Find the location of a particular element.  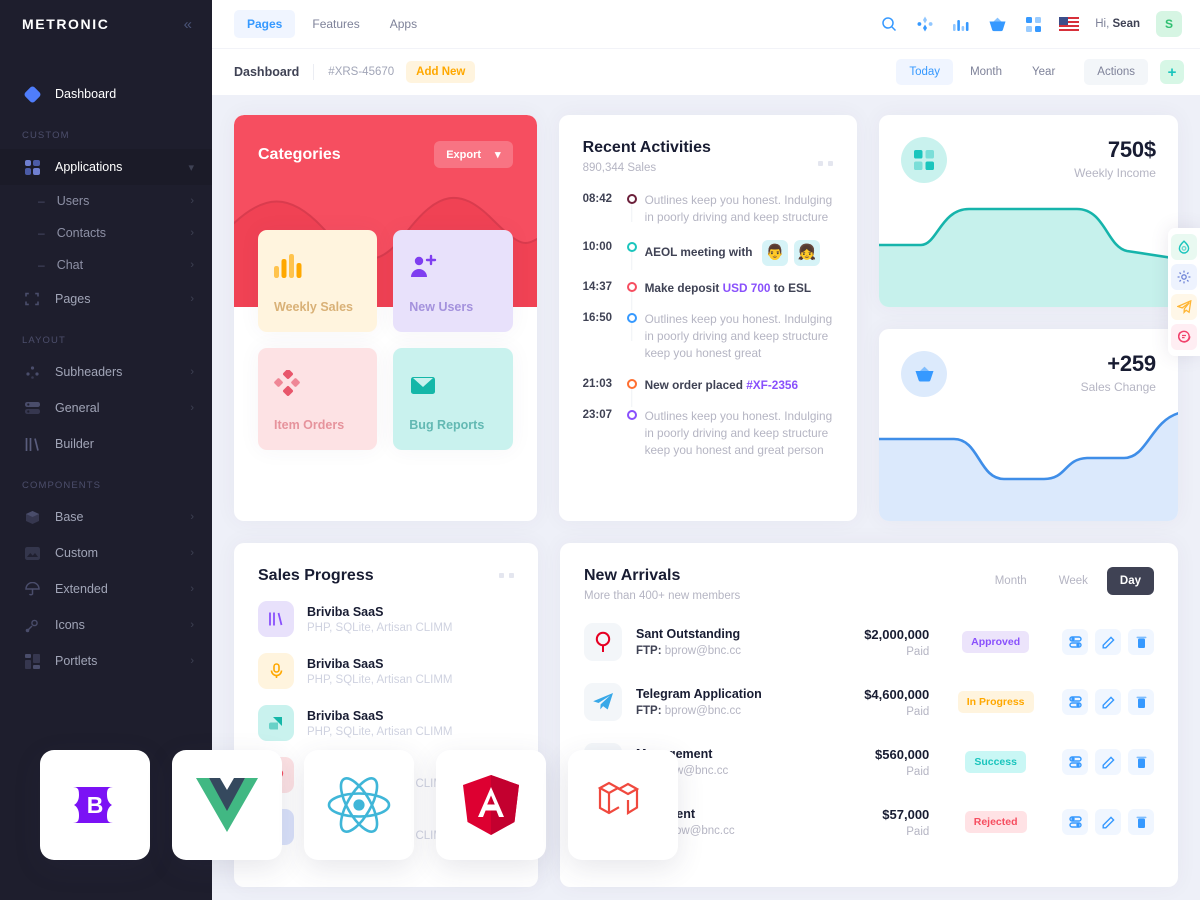

flag-us-icon is located at coordinates (1069, 24).